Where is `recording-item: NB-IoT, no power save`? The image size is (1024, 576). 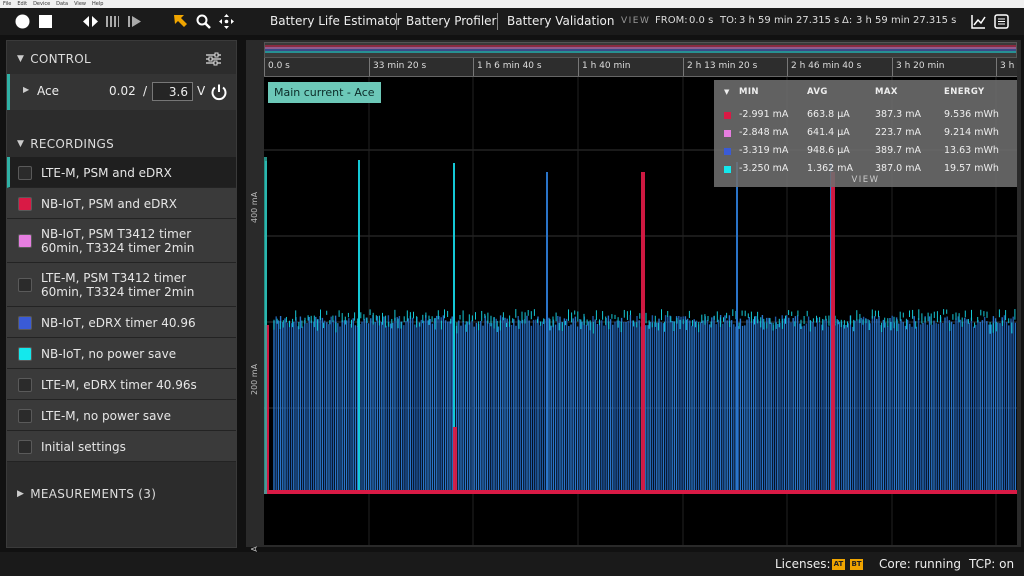
recording-item: NB-IoT, no power save is located at coordinates (121, 353).